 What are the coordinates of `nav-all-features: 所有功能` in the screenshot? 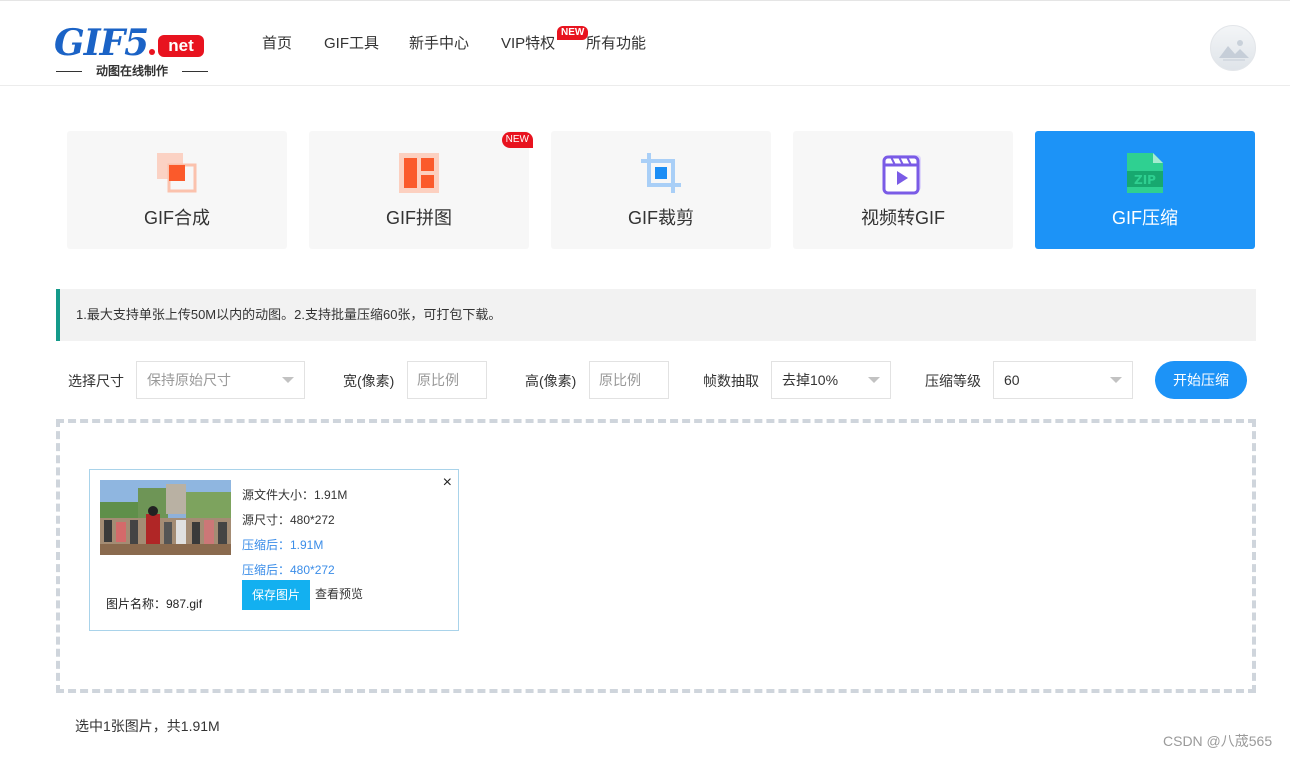 It's located at (616, 44).